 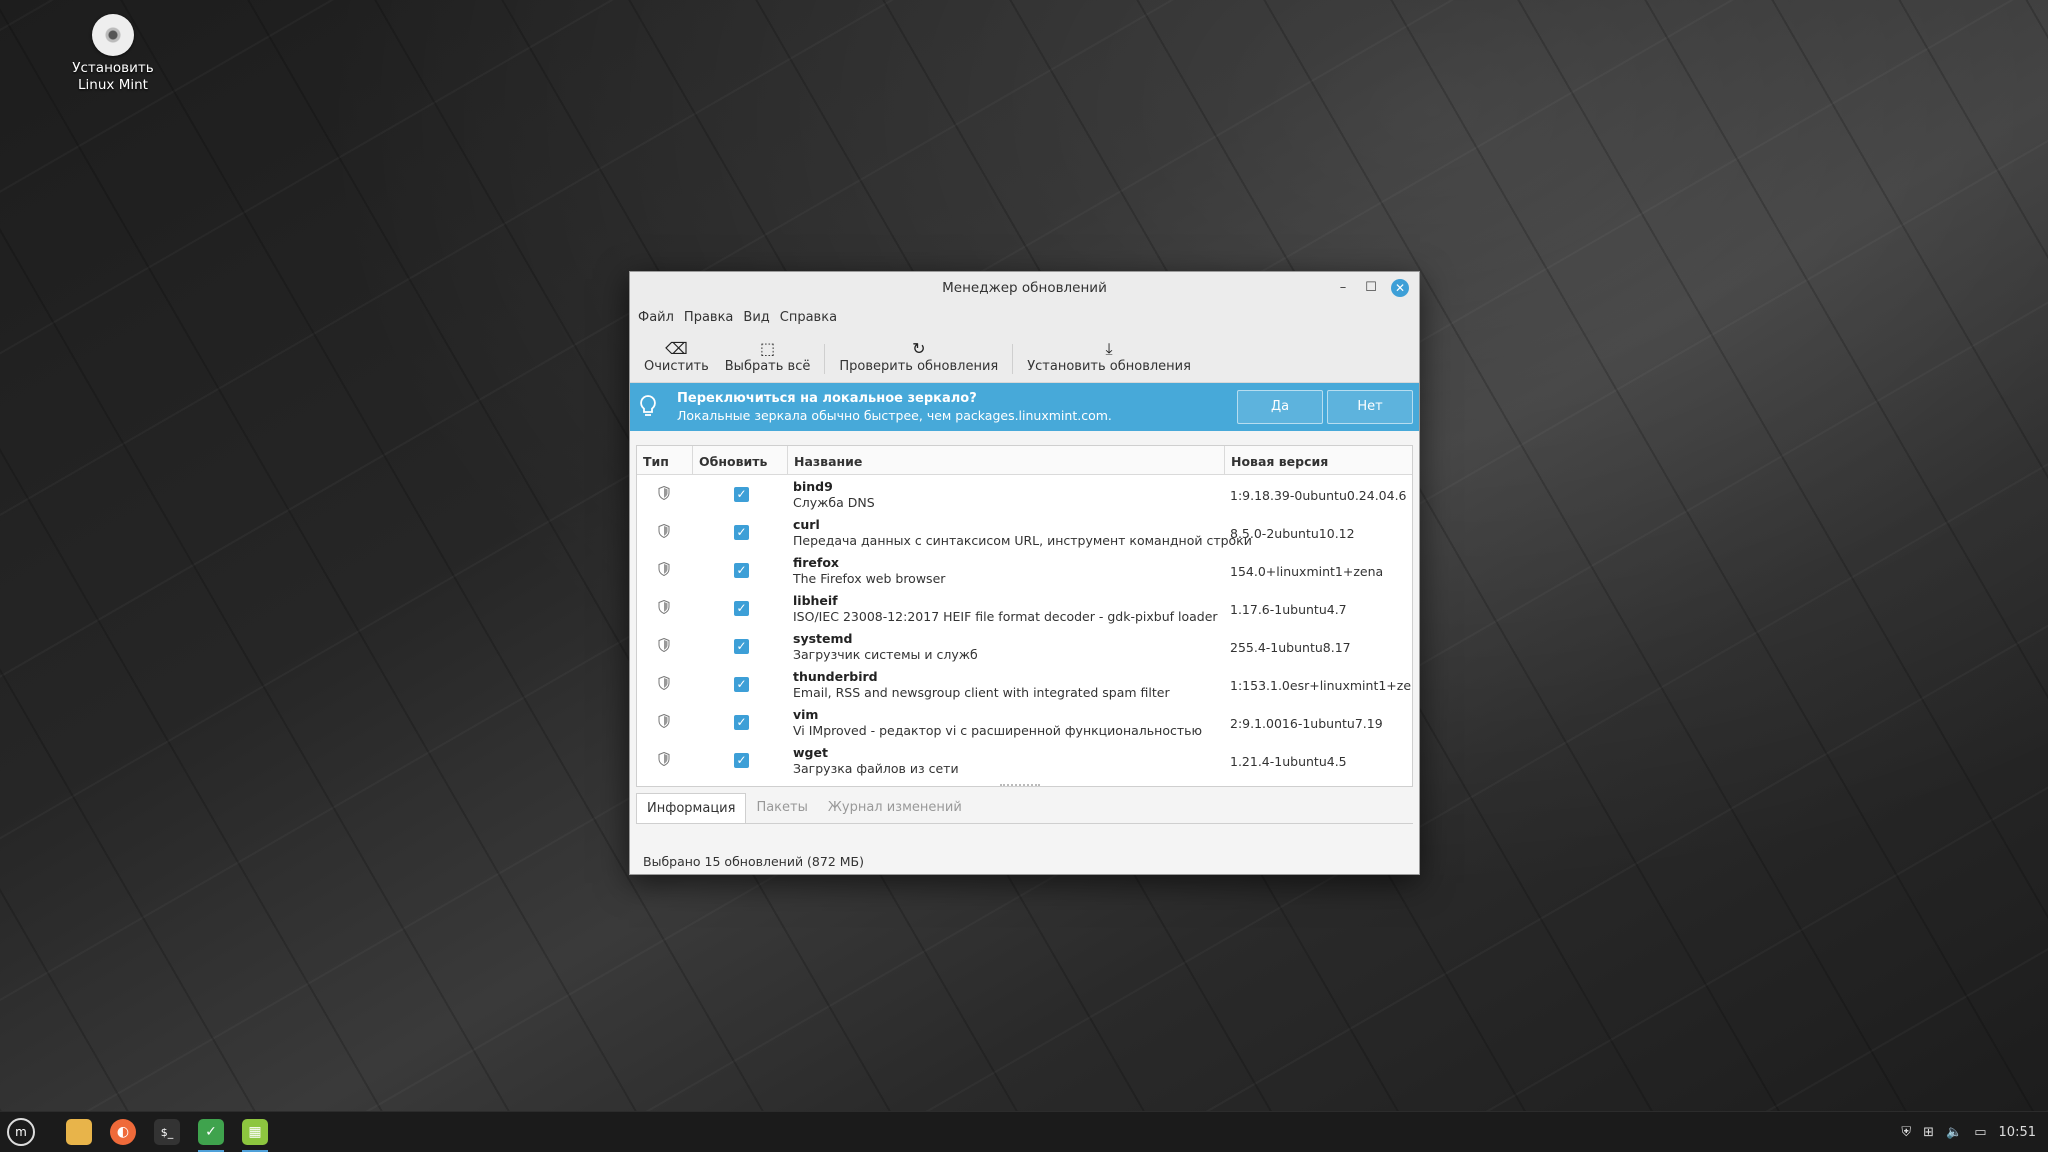 What do you see at coordinates (1928, 1132) in the screenshot?
I see `network-icon: ⊞` at bounding box center [1928, 1132].